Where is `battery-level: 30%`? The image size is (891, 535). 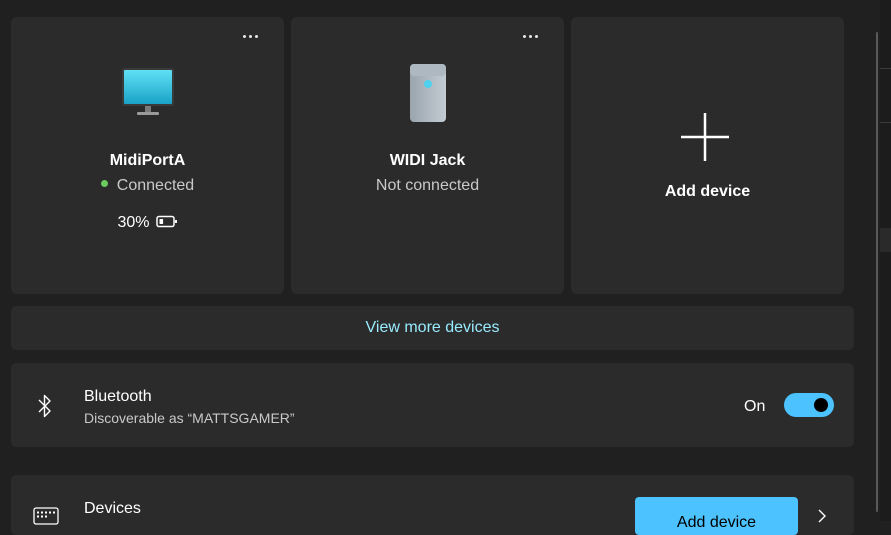 battery-level: 30% is located at coordinates (147, 223).